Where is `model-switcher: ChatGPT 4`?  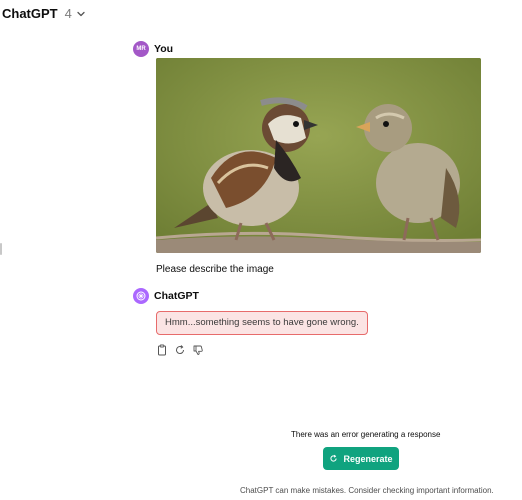 model-switcher: ChatGPT 4 is located at coordinates (44, 13).